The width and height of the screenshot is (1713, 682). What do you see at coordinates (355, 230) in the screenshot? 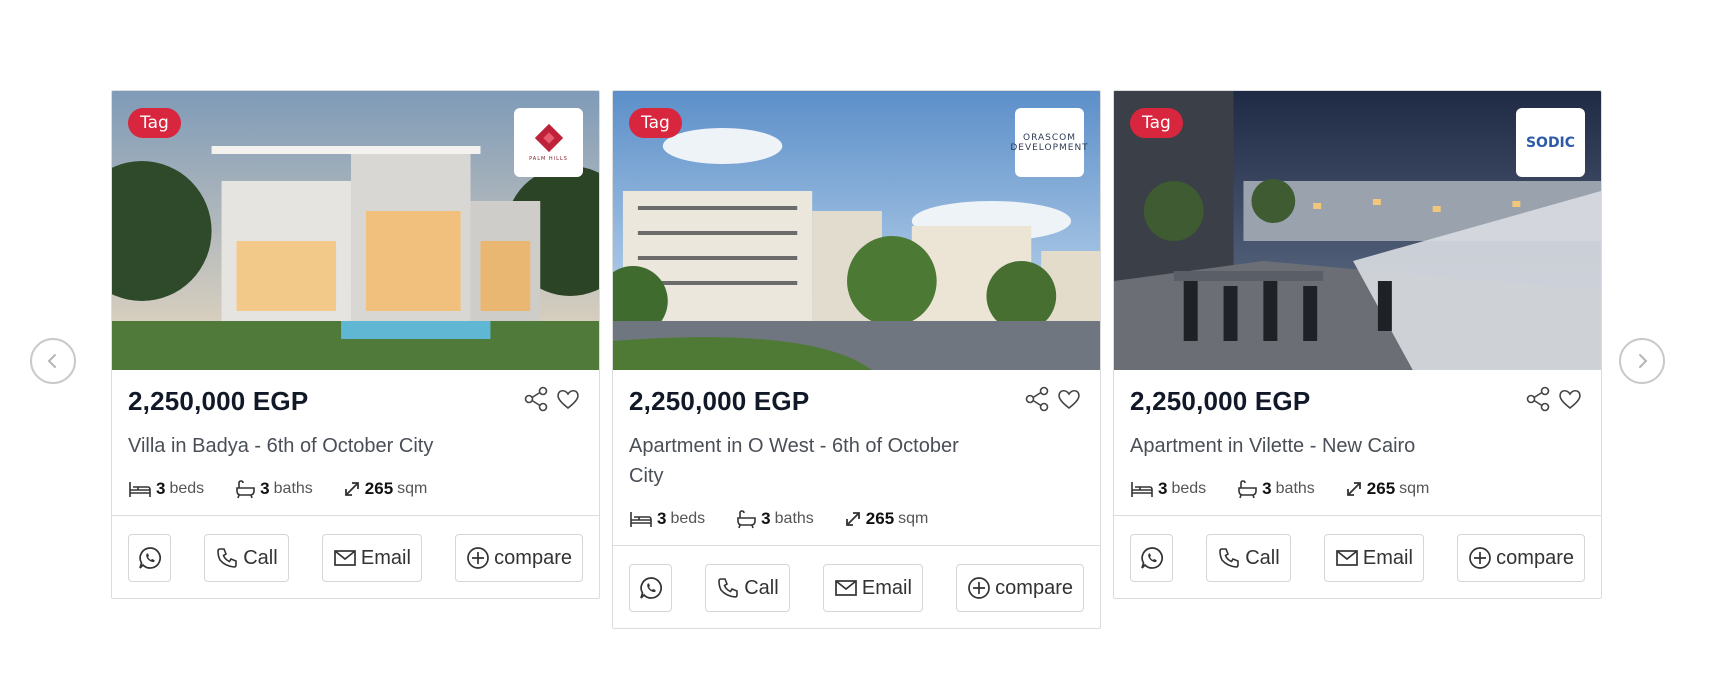
I see `listing-photo: Tag PALM HILLS` at bounding box center [355, 230].